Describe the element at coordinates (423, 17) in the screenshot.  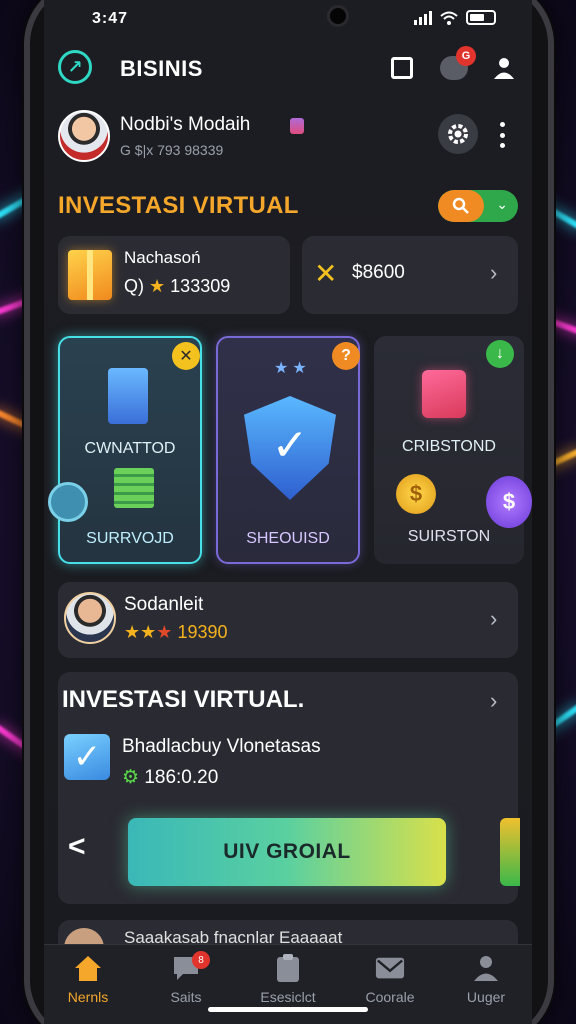
I see `signal-icon` at that location.